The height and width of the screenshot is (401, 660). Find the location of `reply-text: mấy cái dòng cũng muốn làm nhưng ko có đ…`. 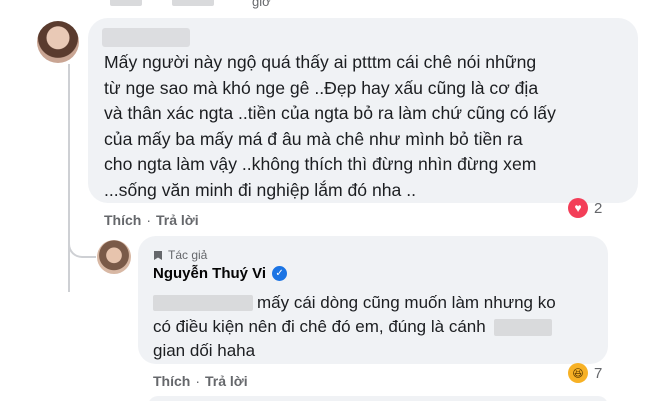

reply-text: mấy cái dòng cũng muốn làm nhưng ko có đ… is located at coordinates (373, 327).